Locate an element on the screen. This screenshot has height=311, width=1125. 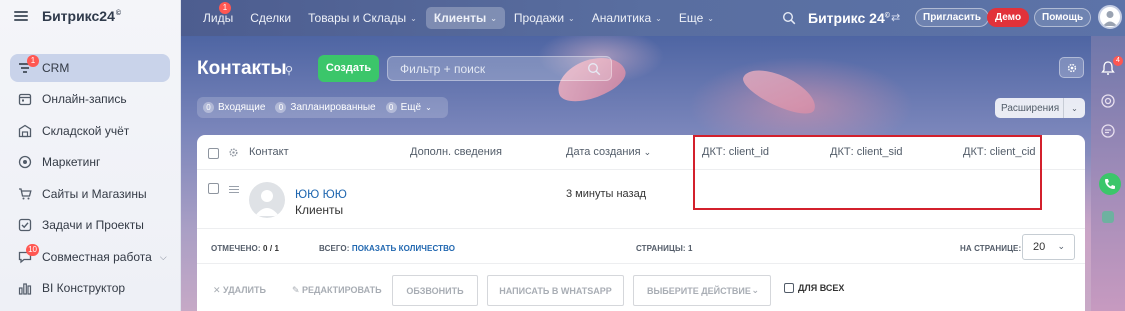
per-page-select: 20 ⌄ is located at coordinates (1048, 247).